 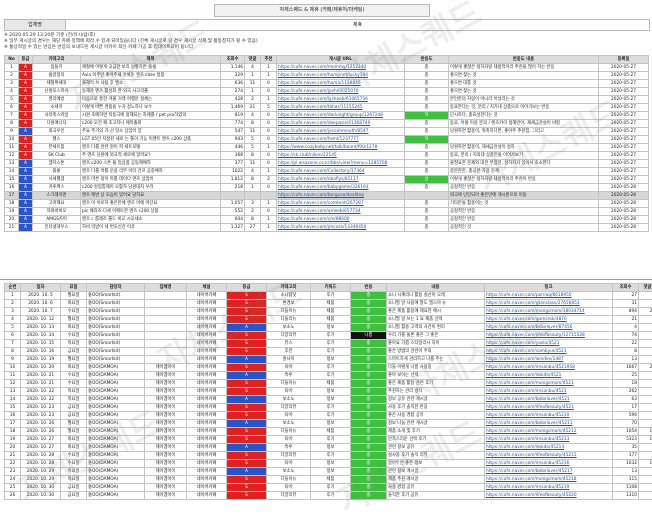 I want to click on grade-badge: S, so click(x=247, y=408).